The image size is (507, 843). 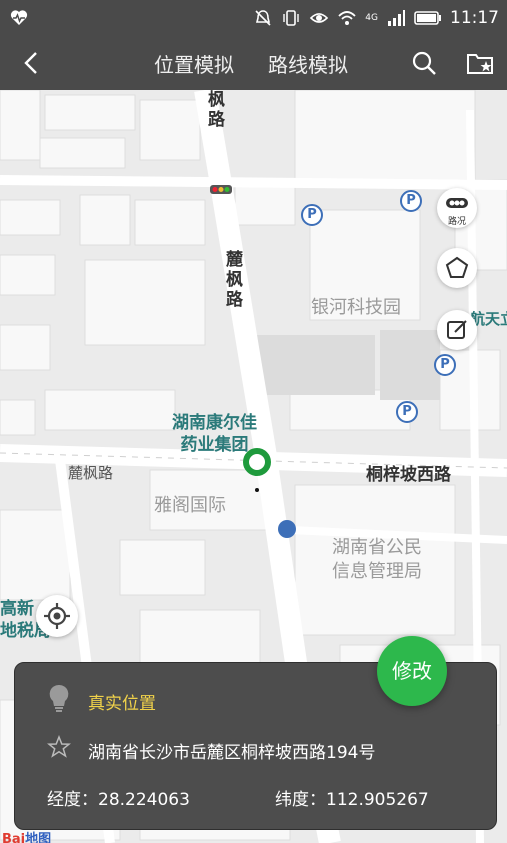 I want to click on heart-pulse-icon, so click(x=19, y=17).